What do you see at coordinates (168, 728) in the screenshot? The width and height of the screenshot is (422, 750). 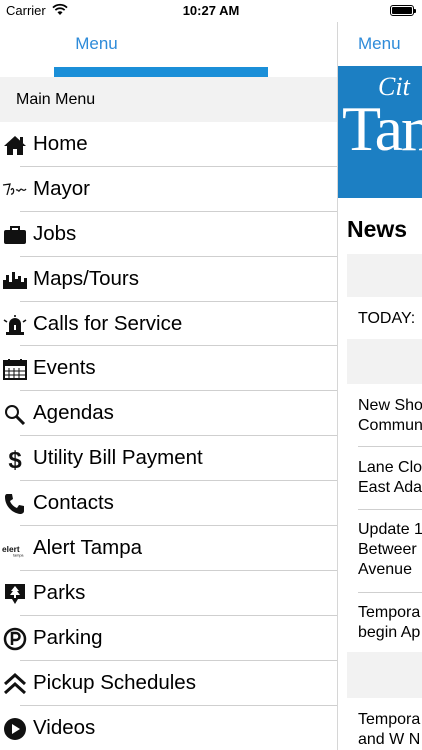 I see `menu-item-videos: Videos` at bounding box center [168, 728].